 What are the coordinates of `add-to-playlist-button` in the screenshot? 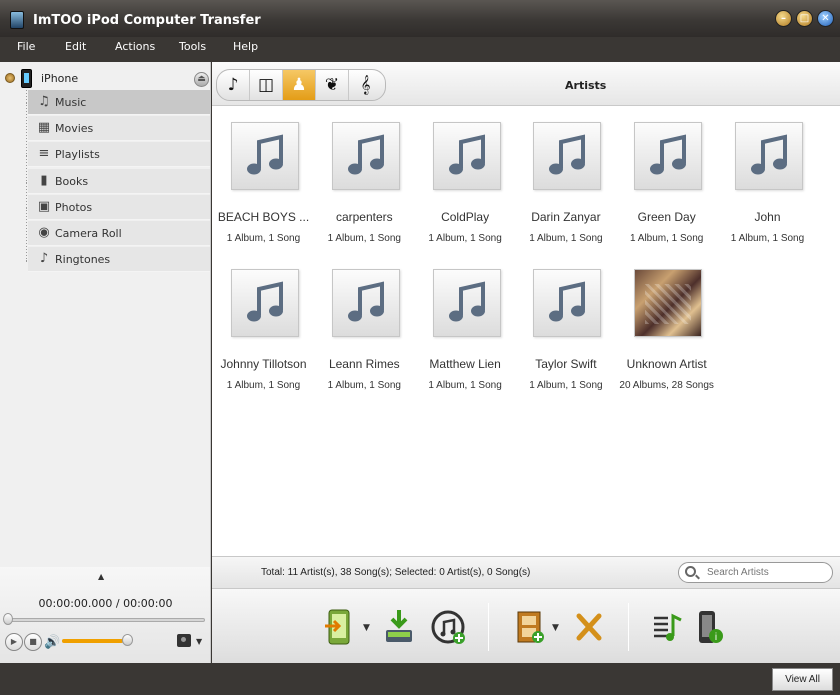 It's located at (668, 627).